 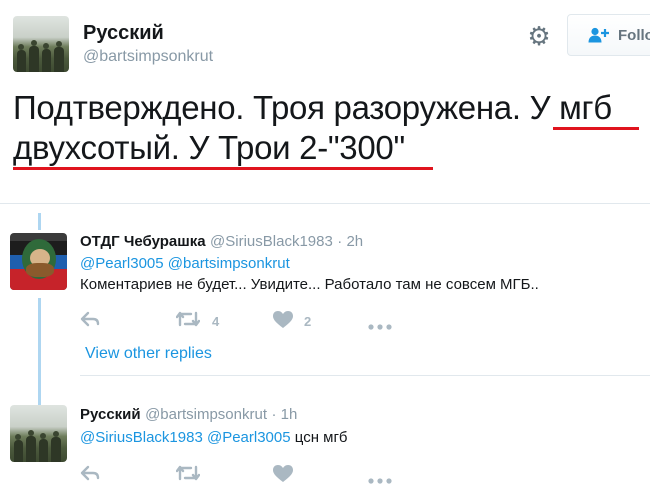 I want to click on mention-link: @SiriusBlack1983, so click(x=141, y=437).